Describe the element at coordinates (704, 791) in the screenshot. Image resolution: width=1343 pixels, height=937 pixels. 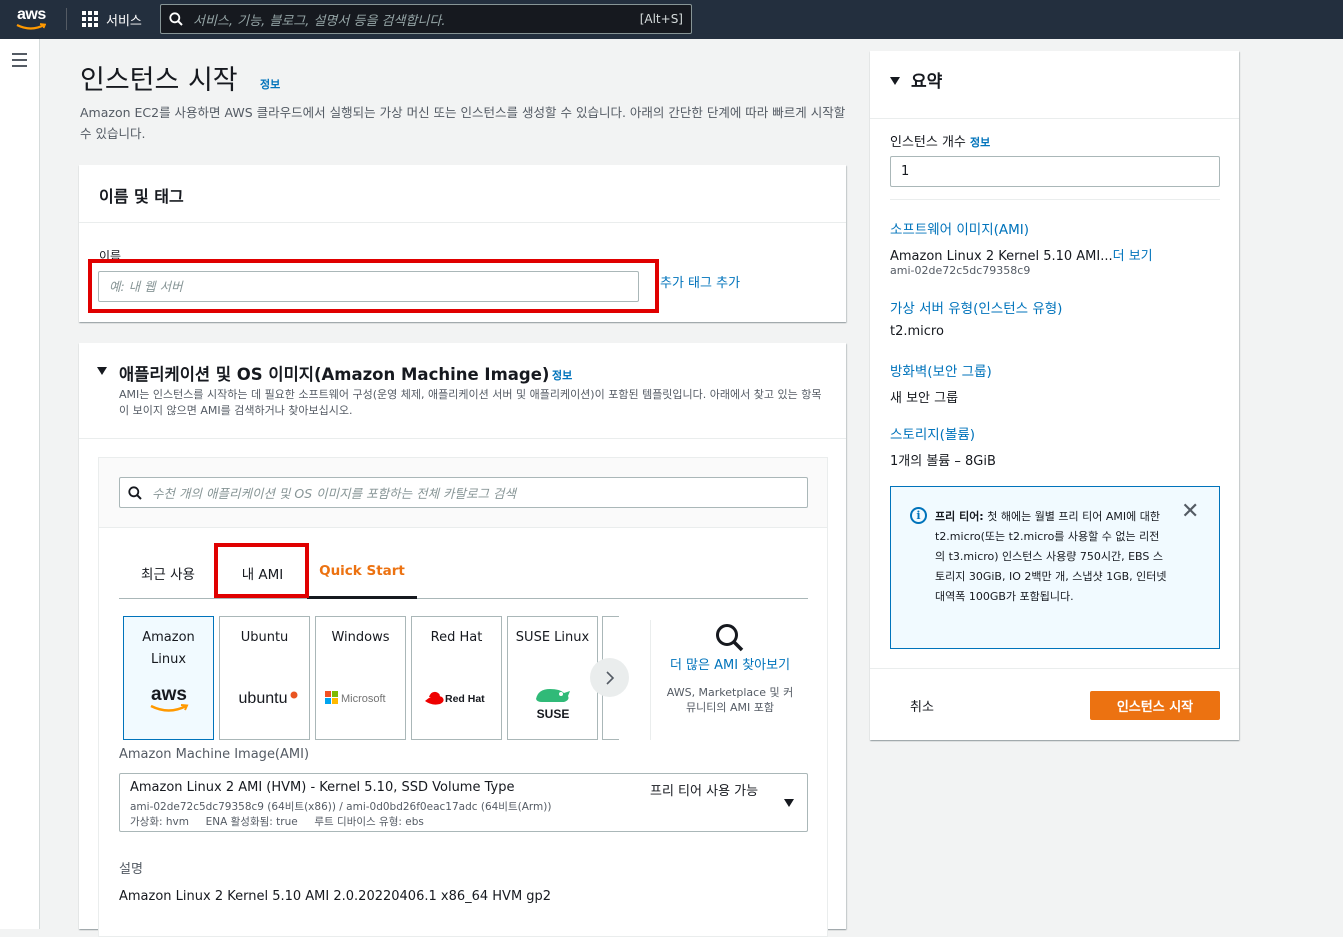
I see `free-tier-badge: 프리 티어 사용 가능` at that location.